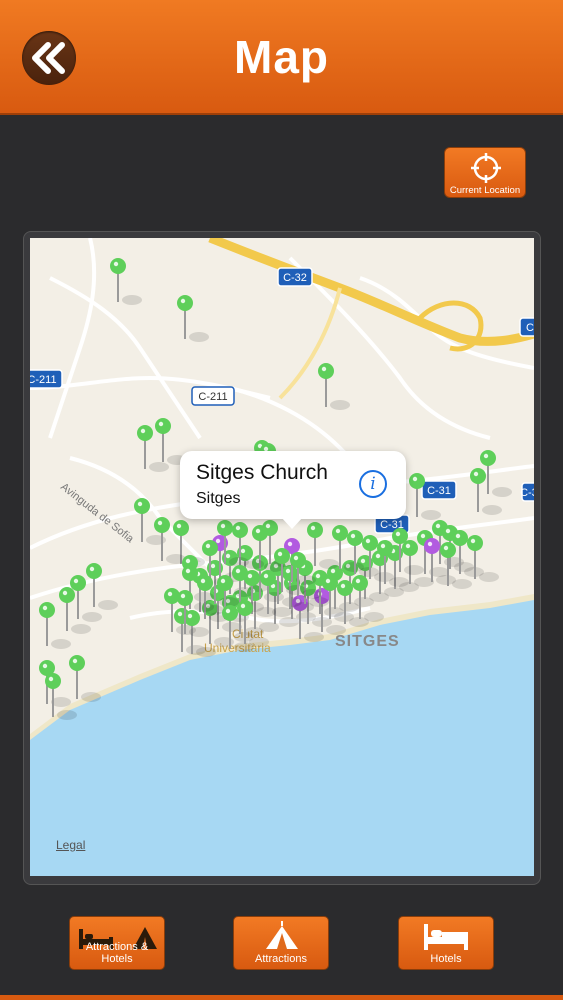  I want to click on legal-link: Legal, so click(70, 845).